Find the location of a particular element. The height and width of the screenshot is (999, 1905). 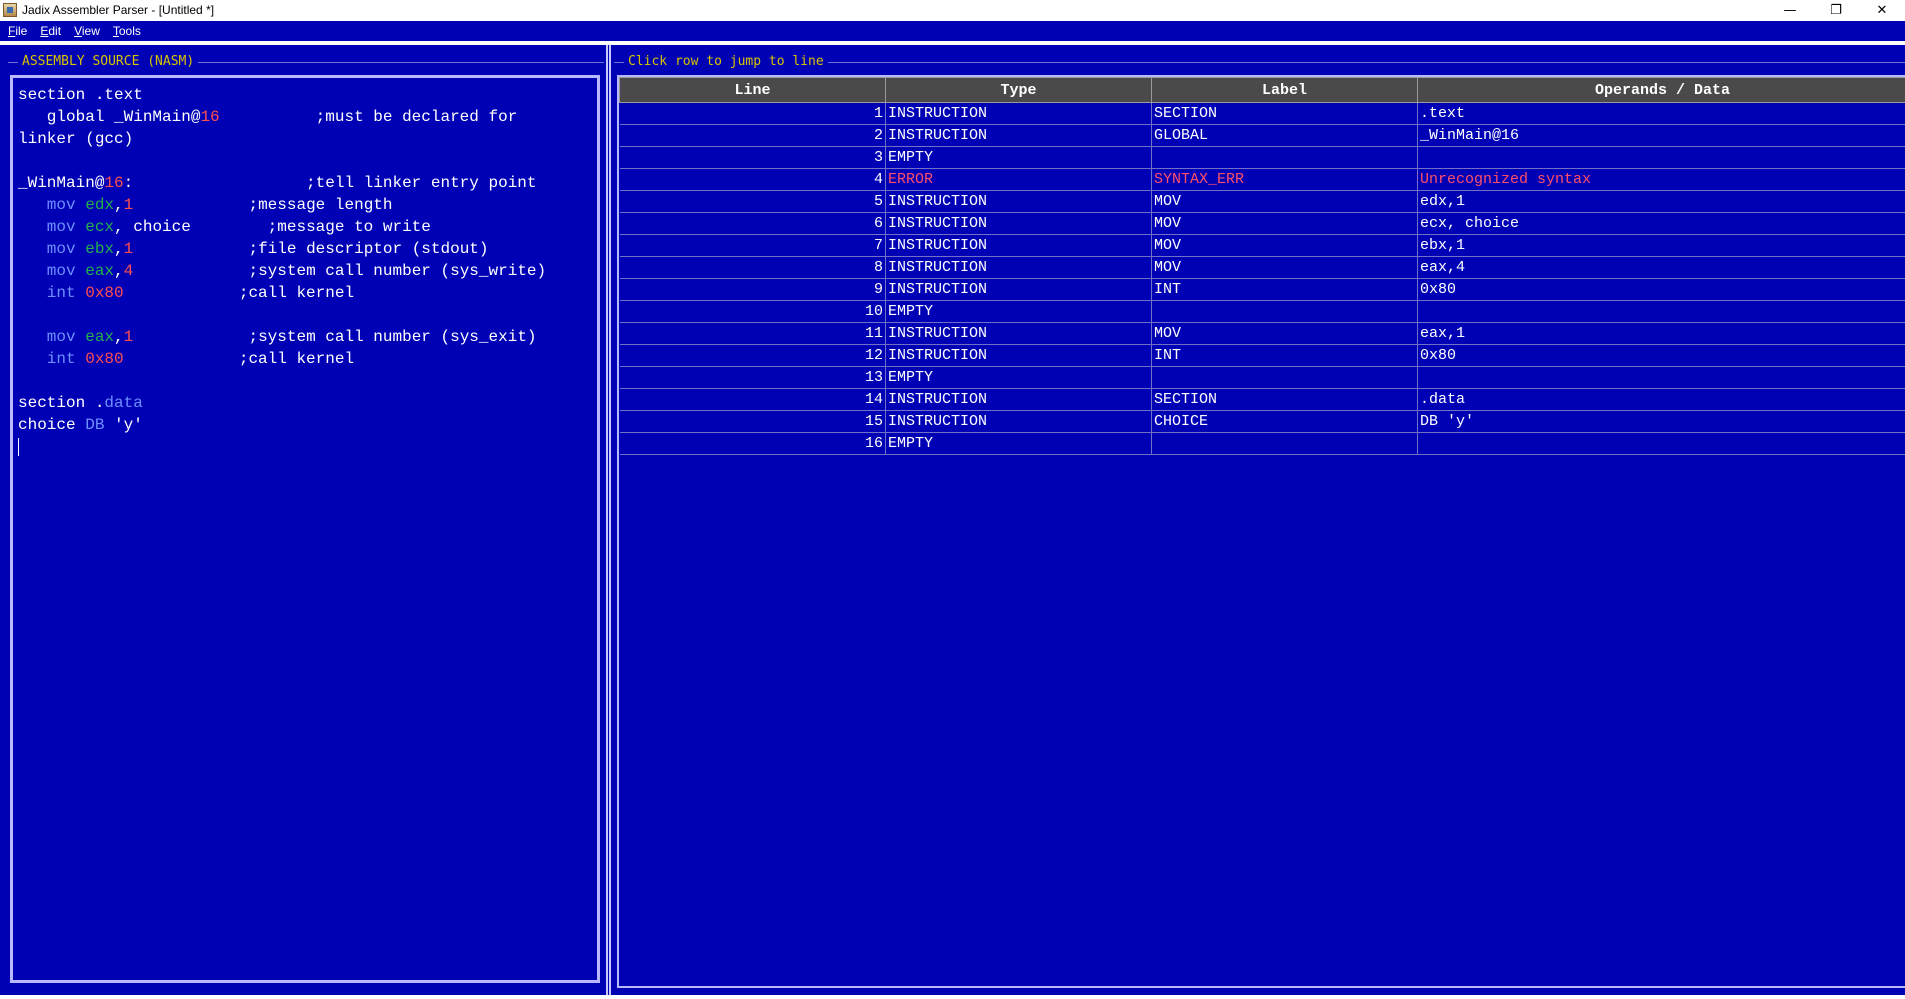

header-operands: Operands / Data is located at coordinates (1661, 90).